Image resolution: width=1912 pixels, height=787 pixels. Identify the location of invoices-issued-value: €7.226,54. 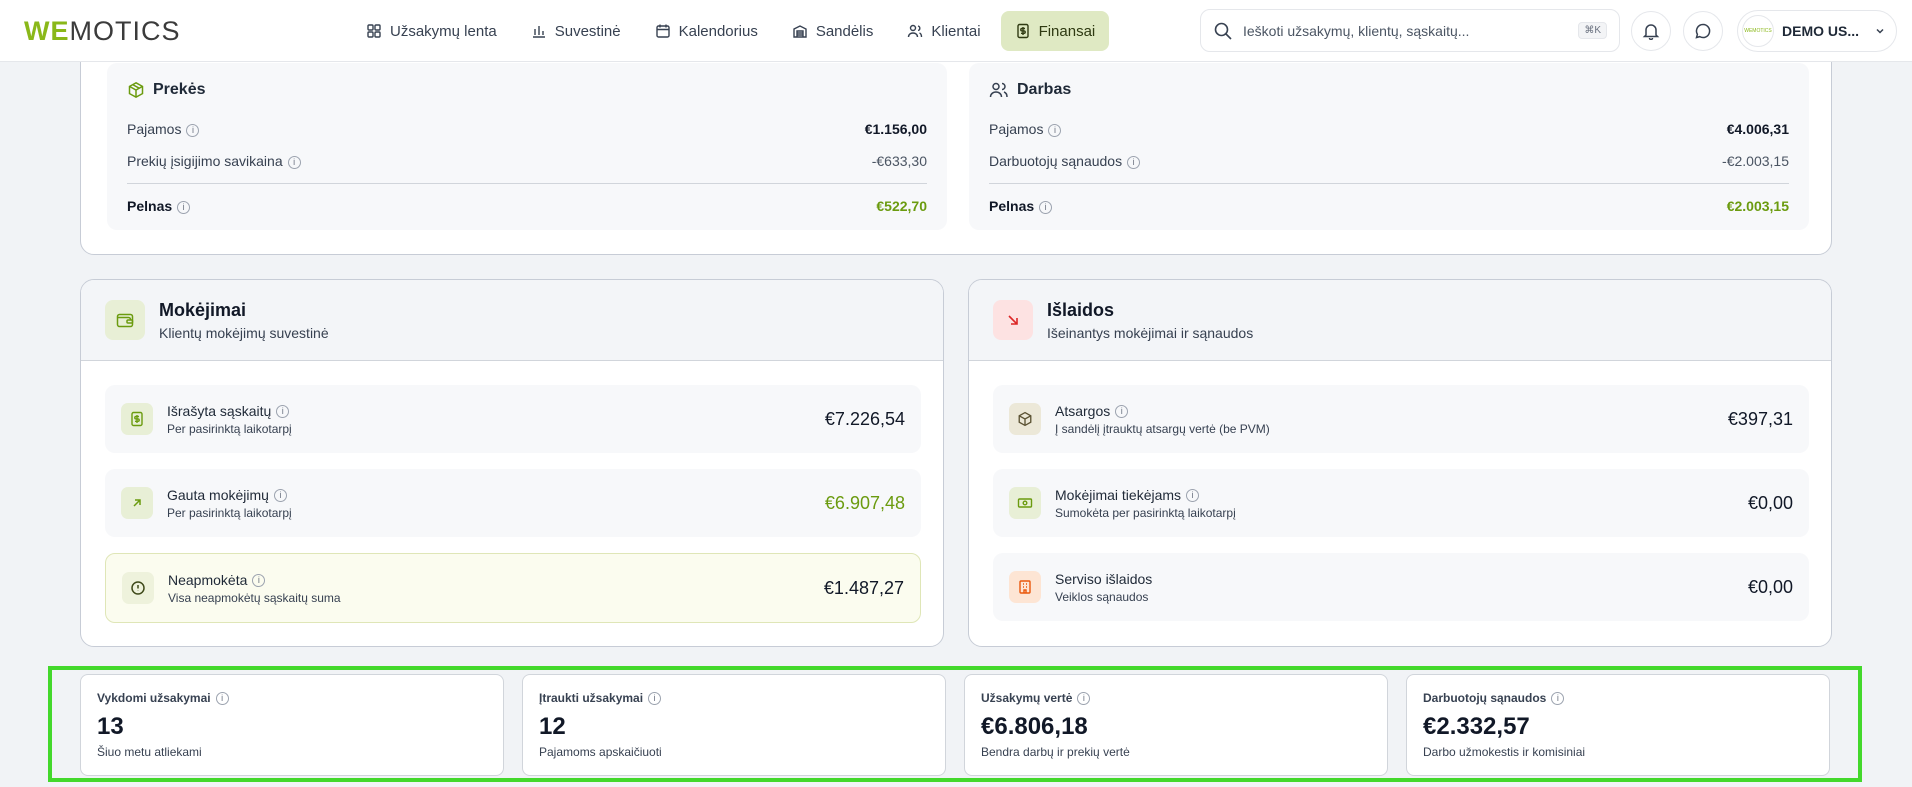
(864, 418).